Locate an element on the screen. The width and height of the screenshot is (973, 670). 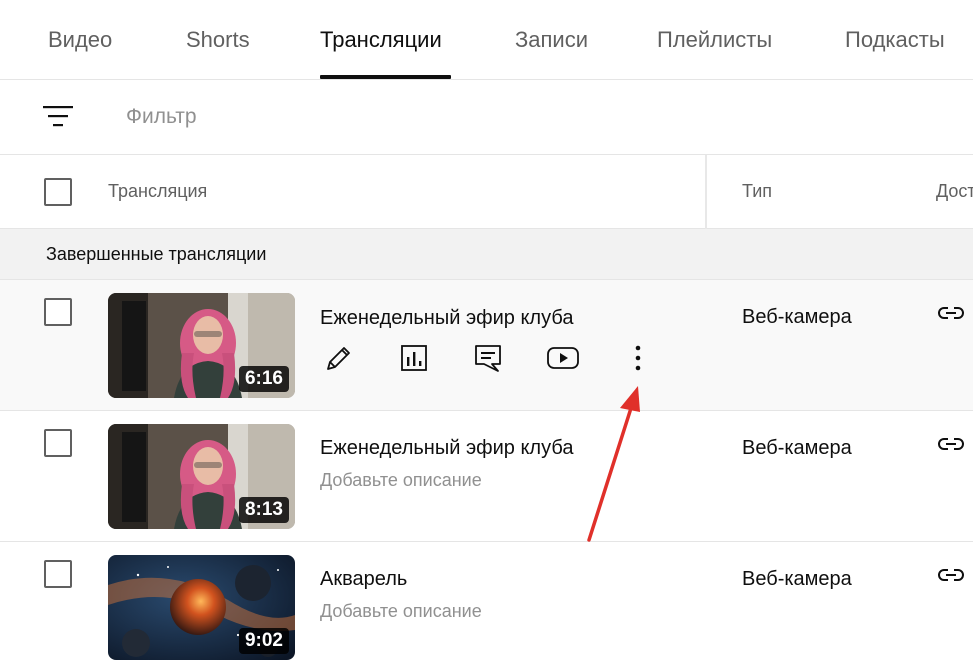
video-duration: 8:13 is located at coordinates (263, 510).